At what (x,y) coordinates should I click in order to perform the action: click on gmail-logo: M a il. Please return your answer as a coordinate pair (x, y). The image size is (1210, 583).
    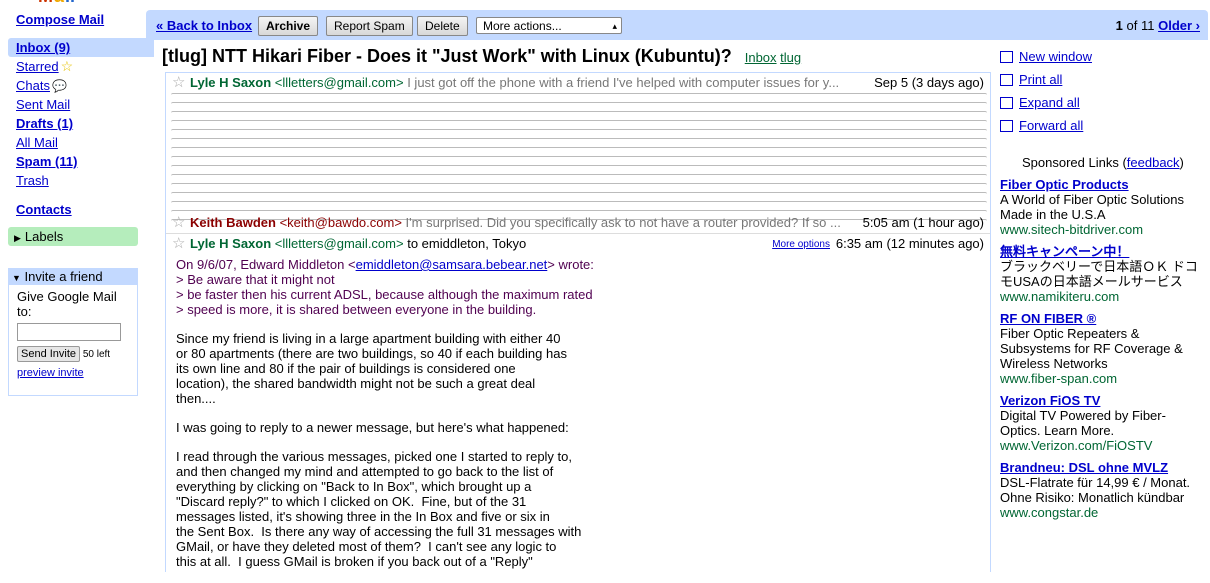
    Looking at the image, I should click on (56, 2).